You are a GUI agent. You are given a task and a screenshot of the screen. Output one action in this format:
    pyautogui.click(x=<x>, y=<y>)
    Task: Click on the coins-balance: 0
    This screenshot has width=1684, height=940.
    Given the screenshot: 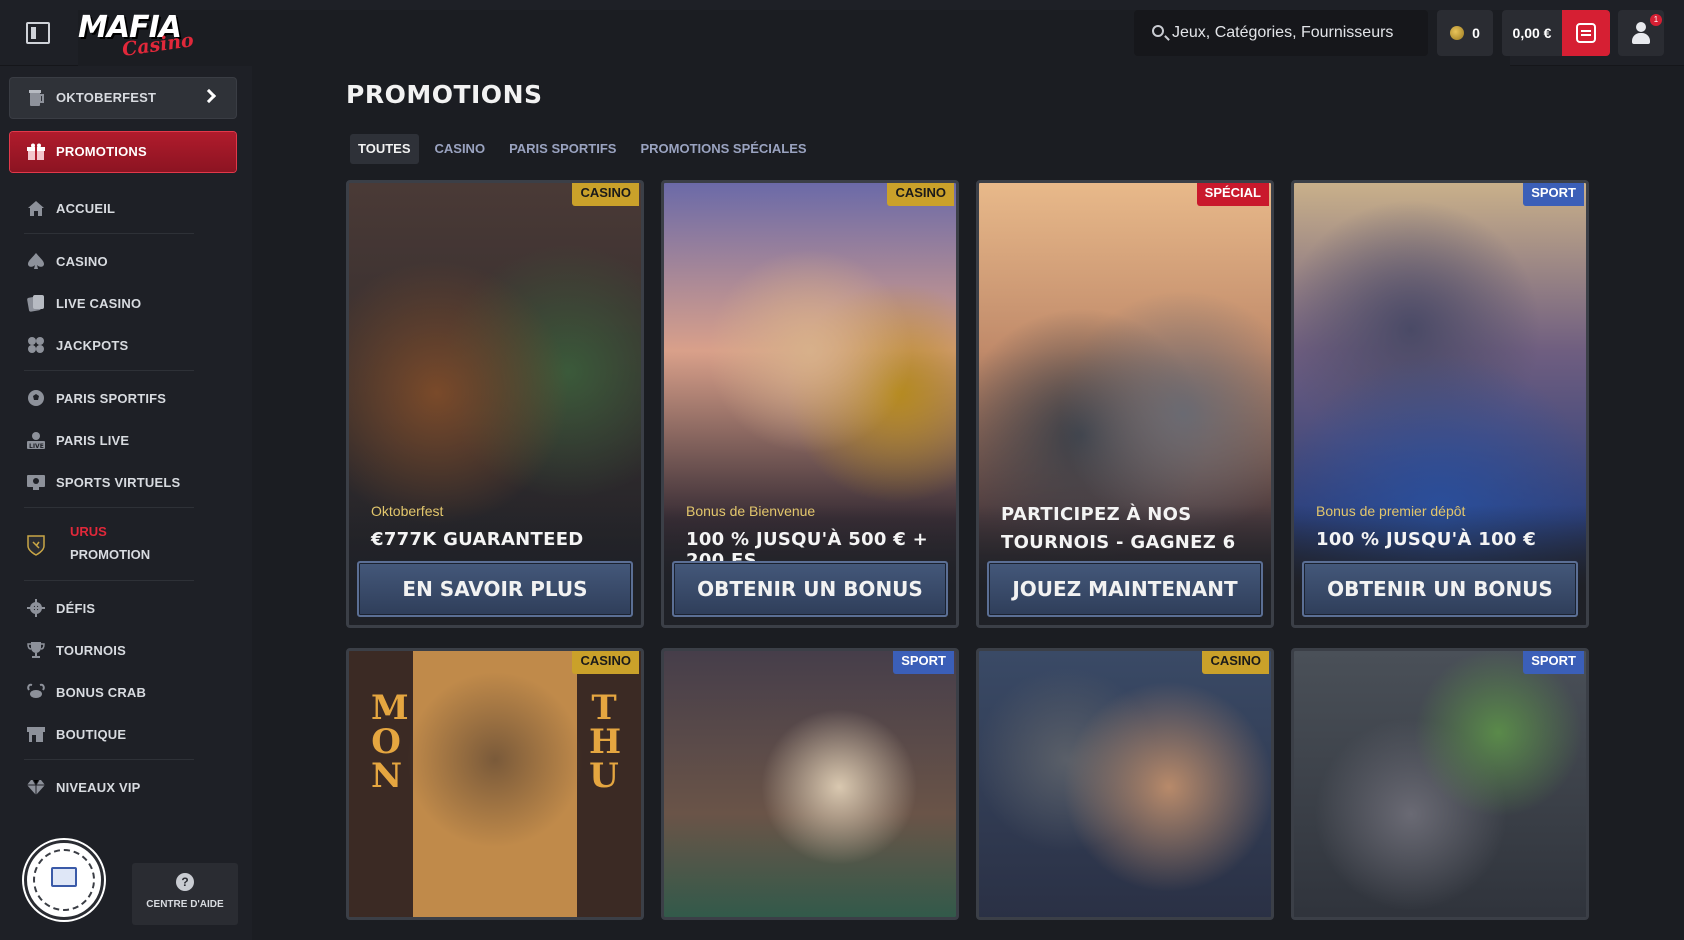 What is the action you would take?
    pyautogui.click(x=1465, y=33)
    